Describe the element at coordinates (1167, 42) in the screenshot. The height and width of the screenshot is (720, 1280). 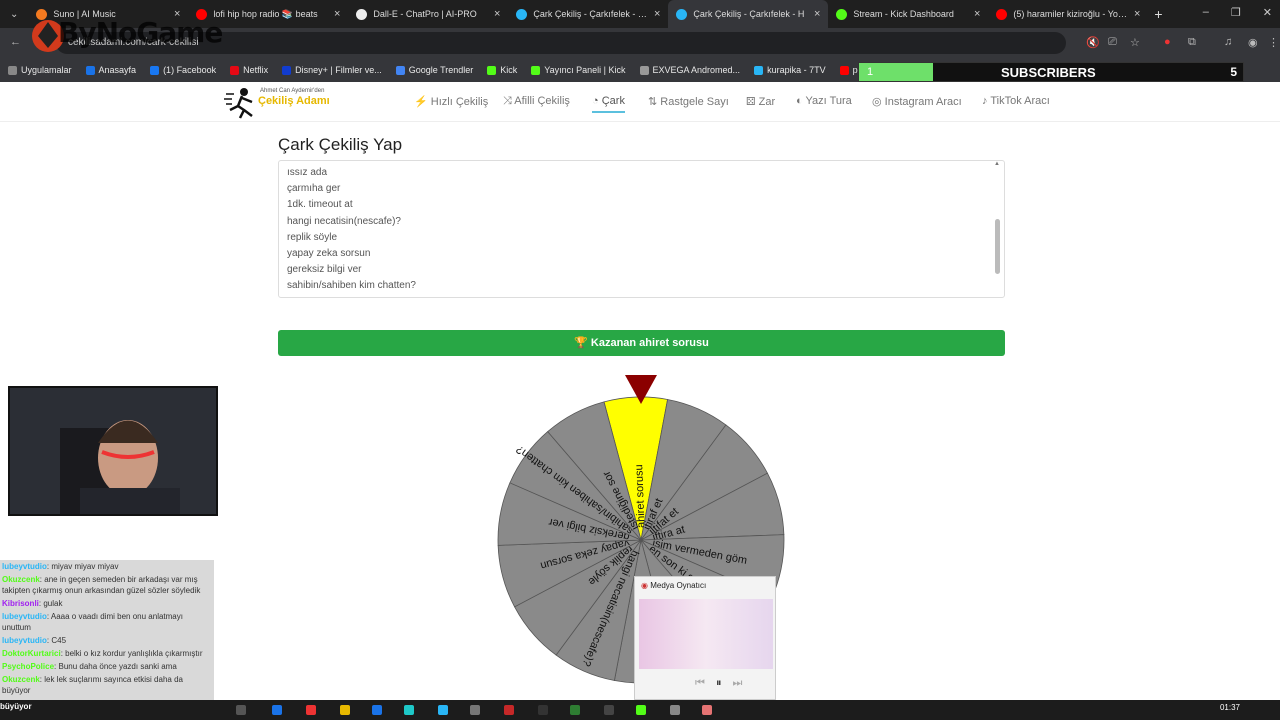
I see `extension-icon: ●` at that location.